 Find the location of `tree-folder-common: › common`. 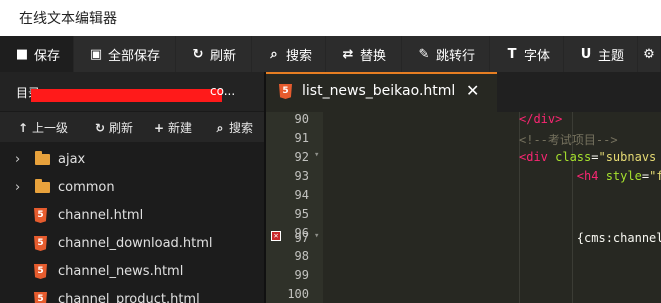

tree-folder-common: › common is located at coordinates (132, 188).